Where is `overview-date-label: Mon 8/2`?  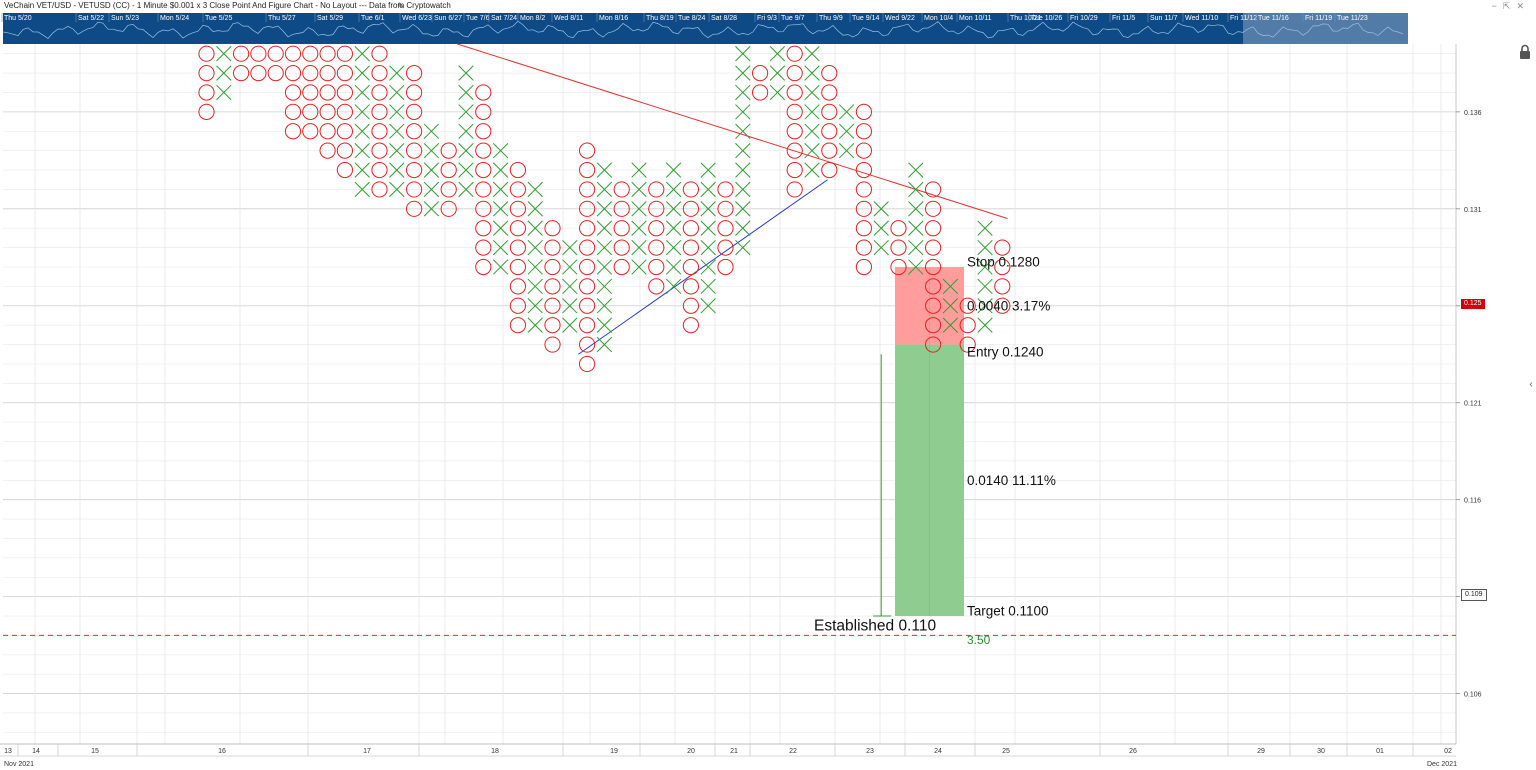 overview-date-label: Mon 8/2 is located at coordinates (532, 18).